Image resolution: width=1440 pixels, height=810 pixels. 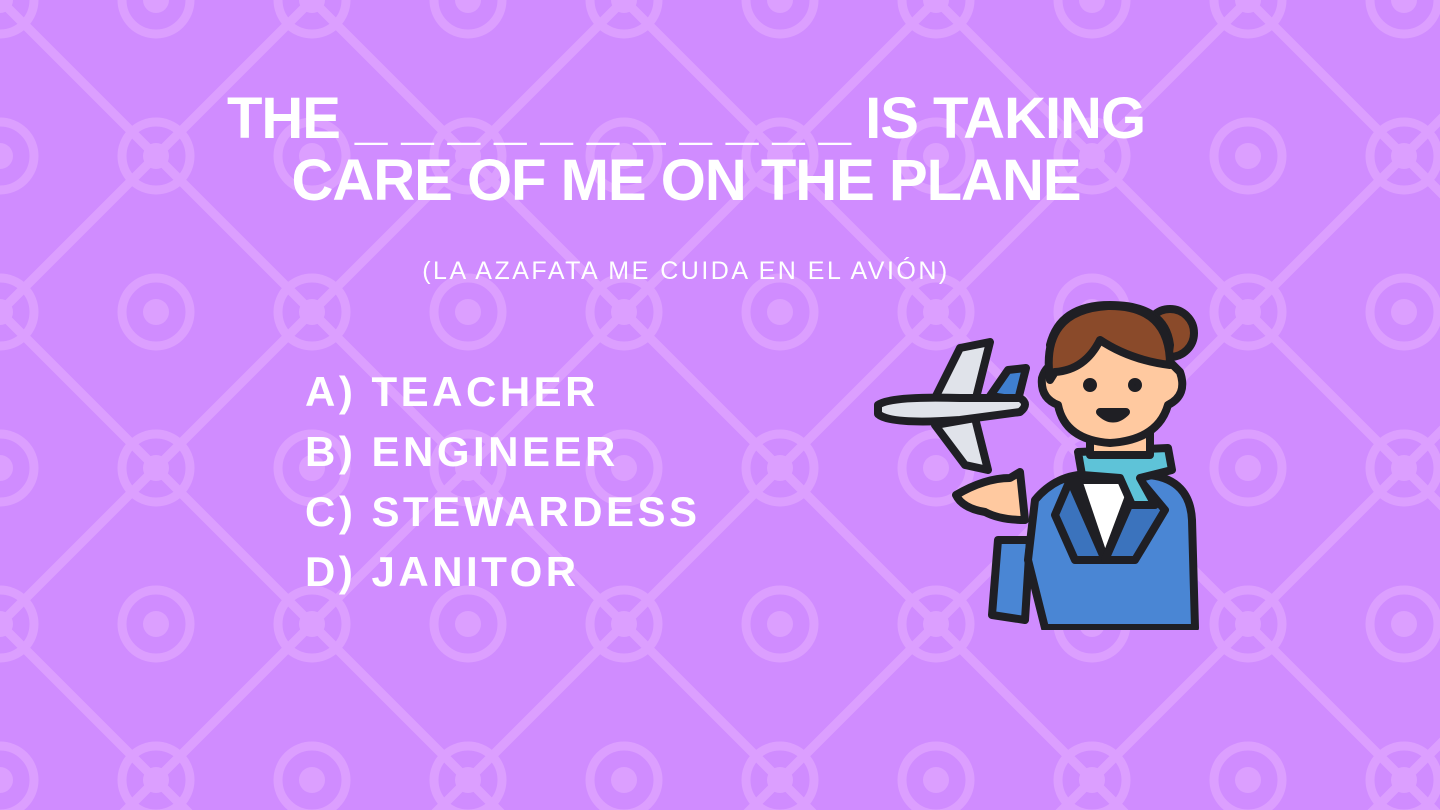 I want to click on option-c: C) STEWARDESS, so click(x=565, y=512).